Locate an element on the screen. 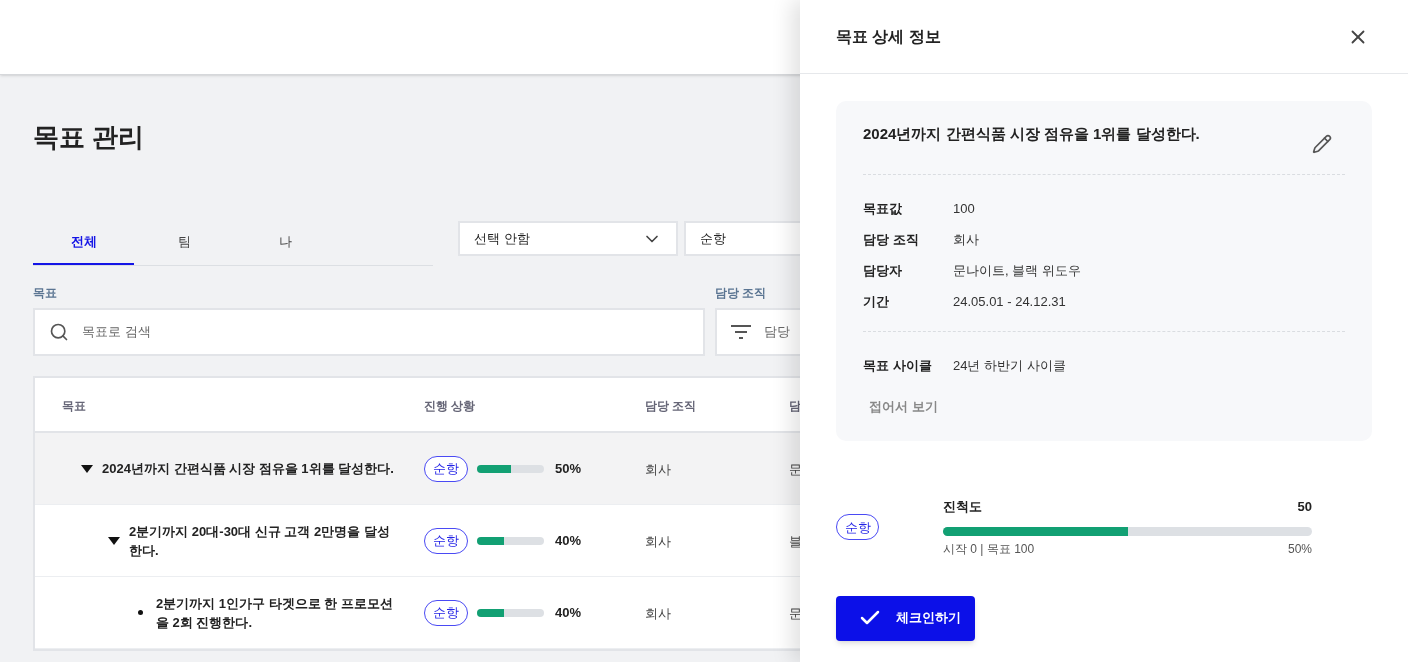  detail-label: 담당자 is located at coordinates (883, 270).